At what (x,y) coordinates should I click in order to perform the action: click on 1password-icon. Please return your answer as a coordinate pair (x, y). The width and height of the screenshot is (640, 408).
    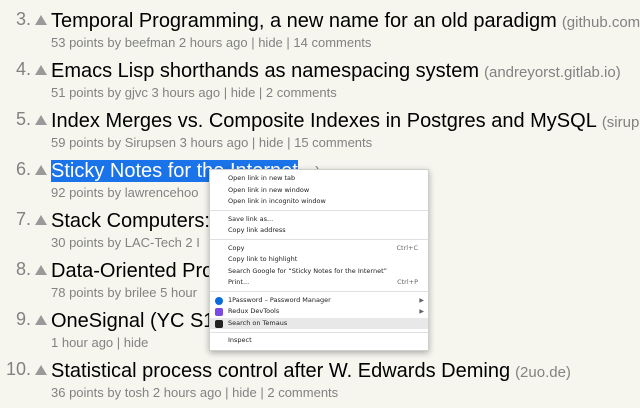
    Looking at the image, I should click on (219, 300).